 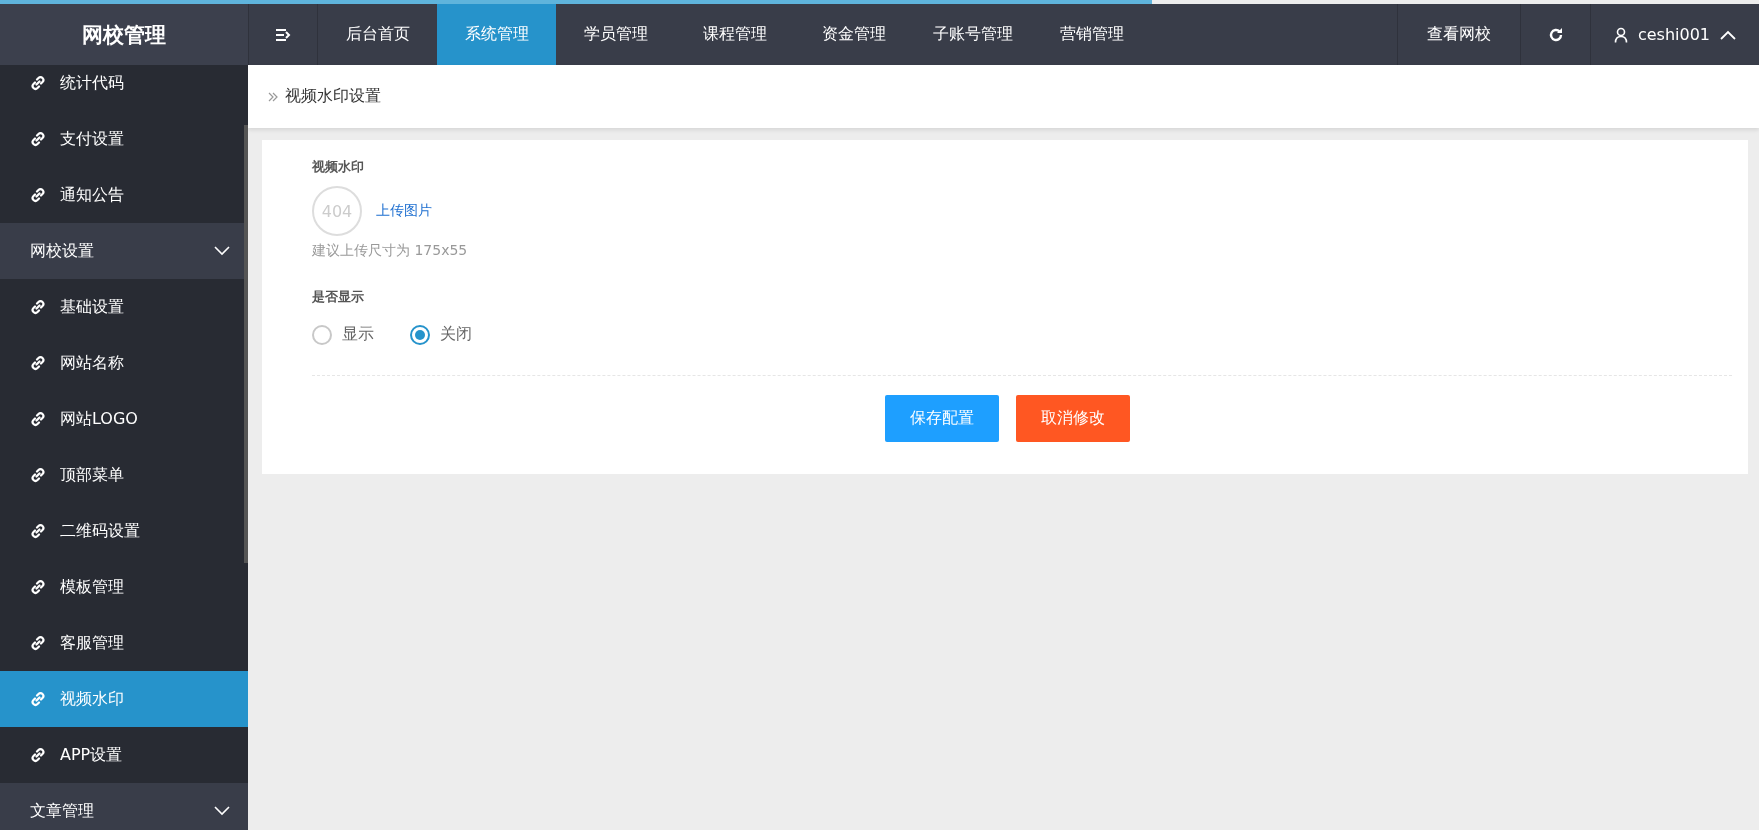 What do you see at coordinates (390, 251) in the screenshot?
I see `hint-text: 建议上传尺寸为 175x55` at bounding box center [390, 251].